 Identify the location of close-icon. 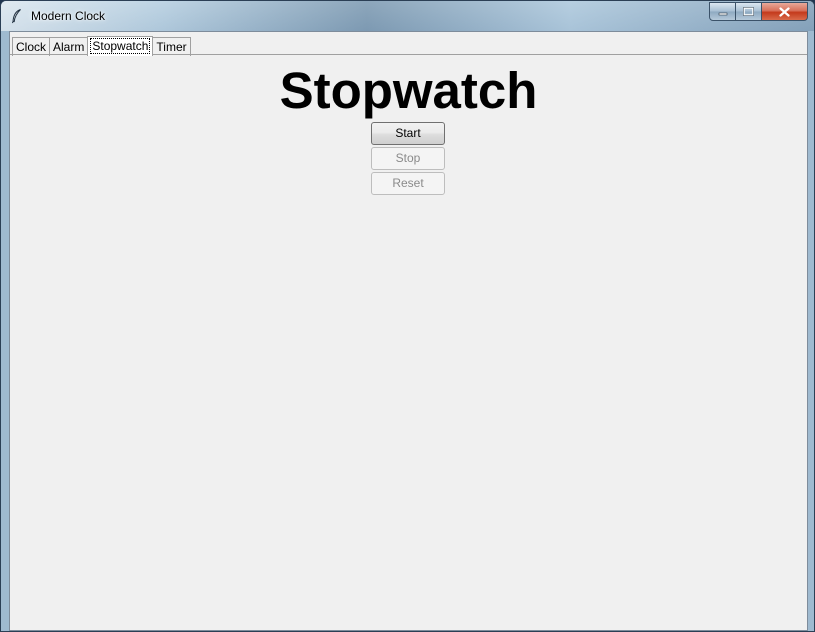
(784, 11).